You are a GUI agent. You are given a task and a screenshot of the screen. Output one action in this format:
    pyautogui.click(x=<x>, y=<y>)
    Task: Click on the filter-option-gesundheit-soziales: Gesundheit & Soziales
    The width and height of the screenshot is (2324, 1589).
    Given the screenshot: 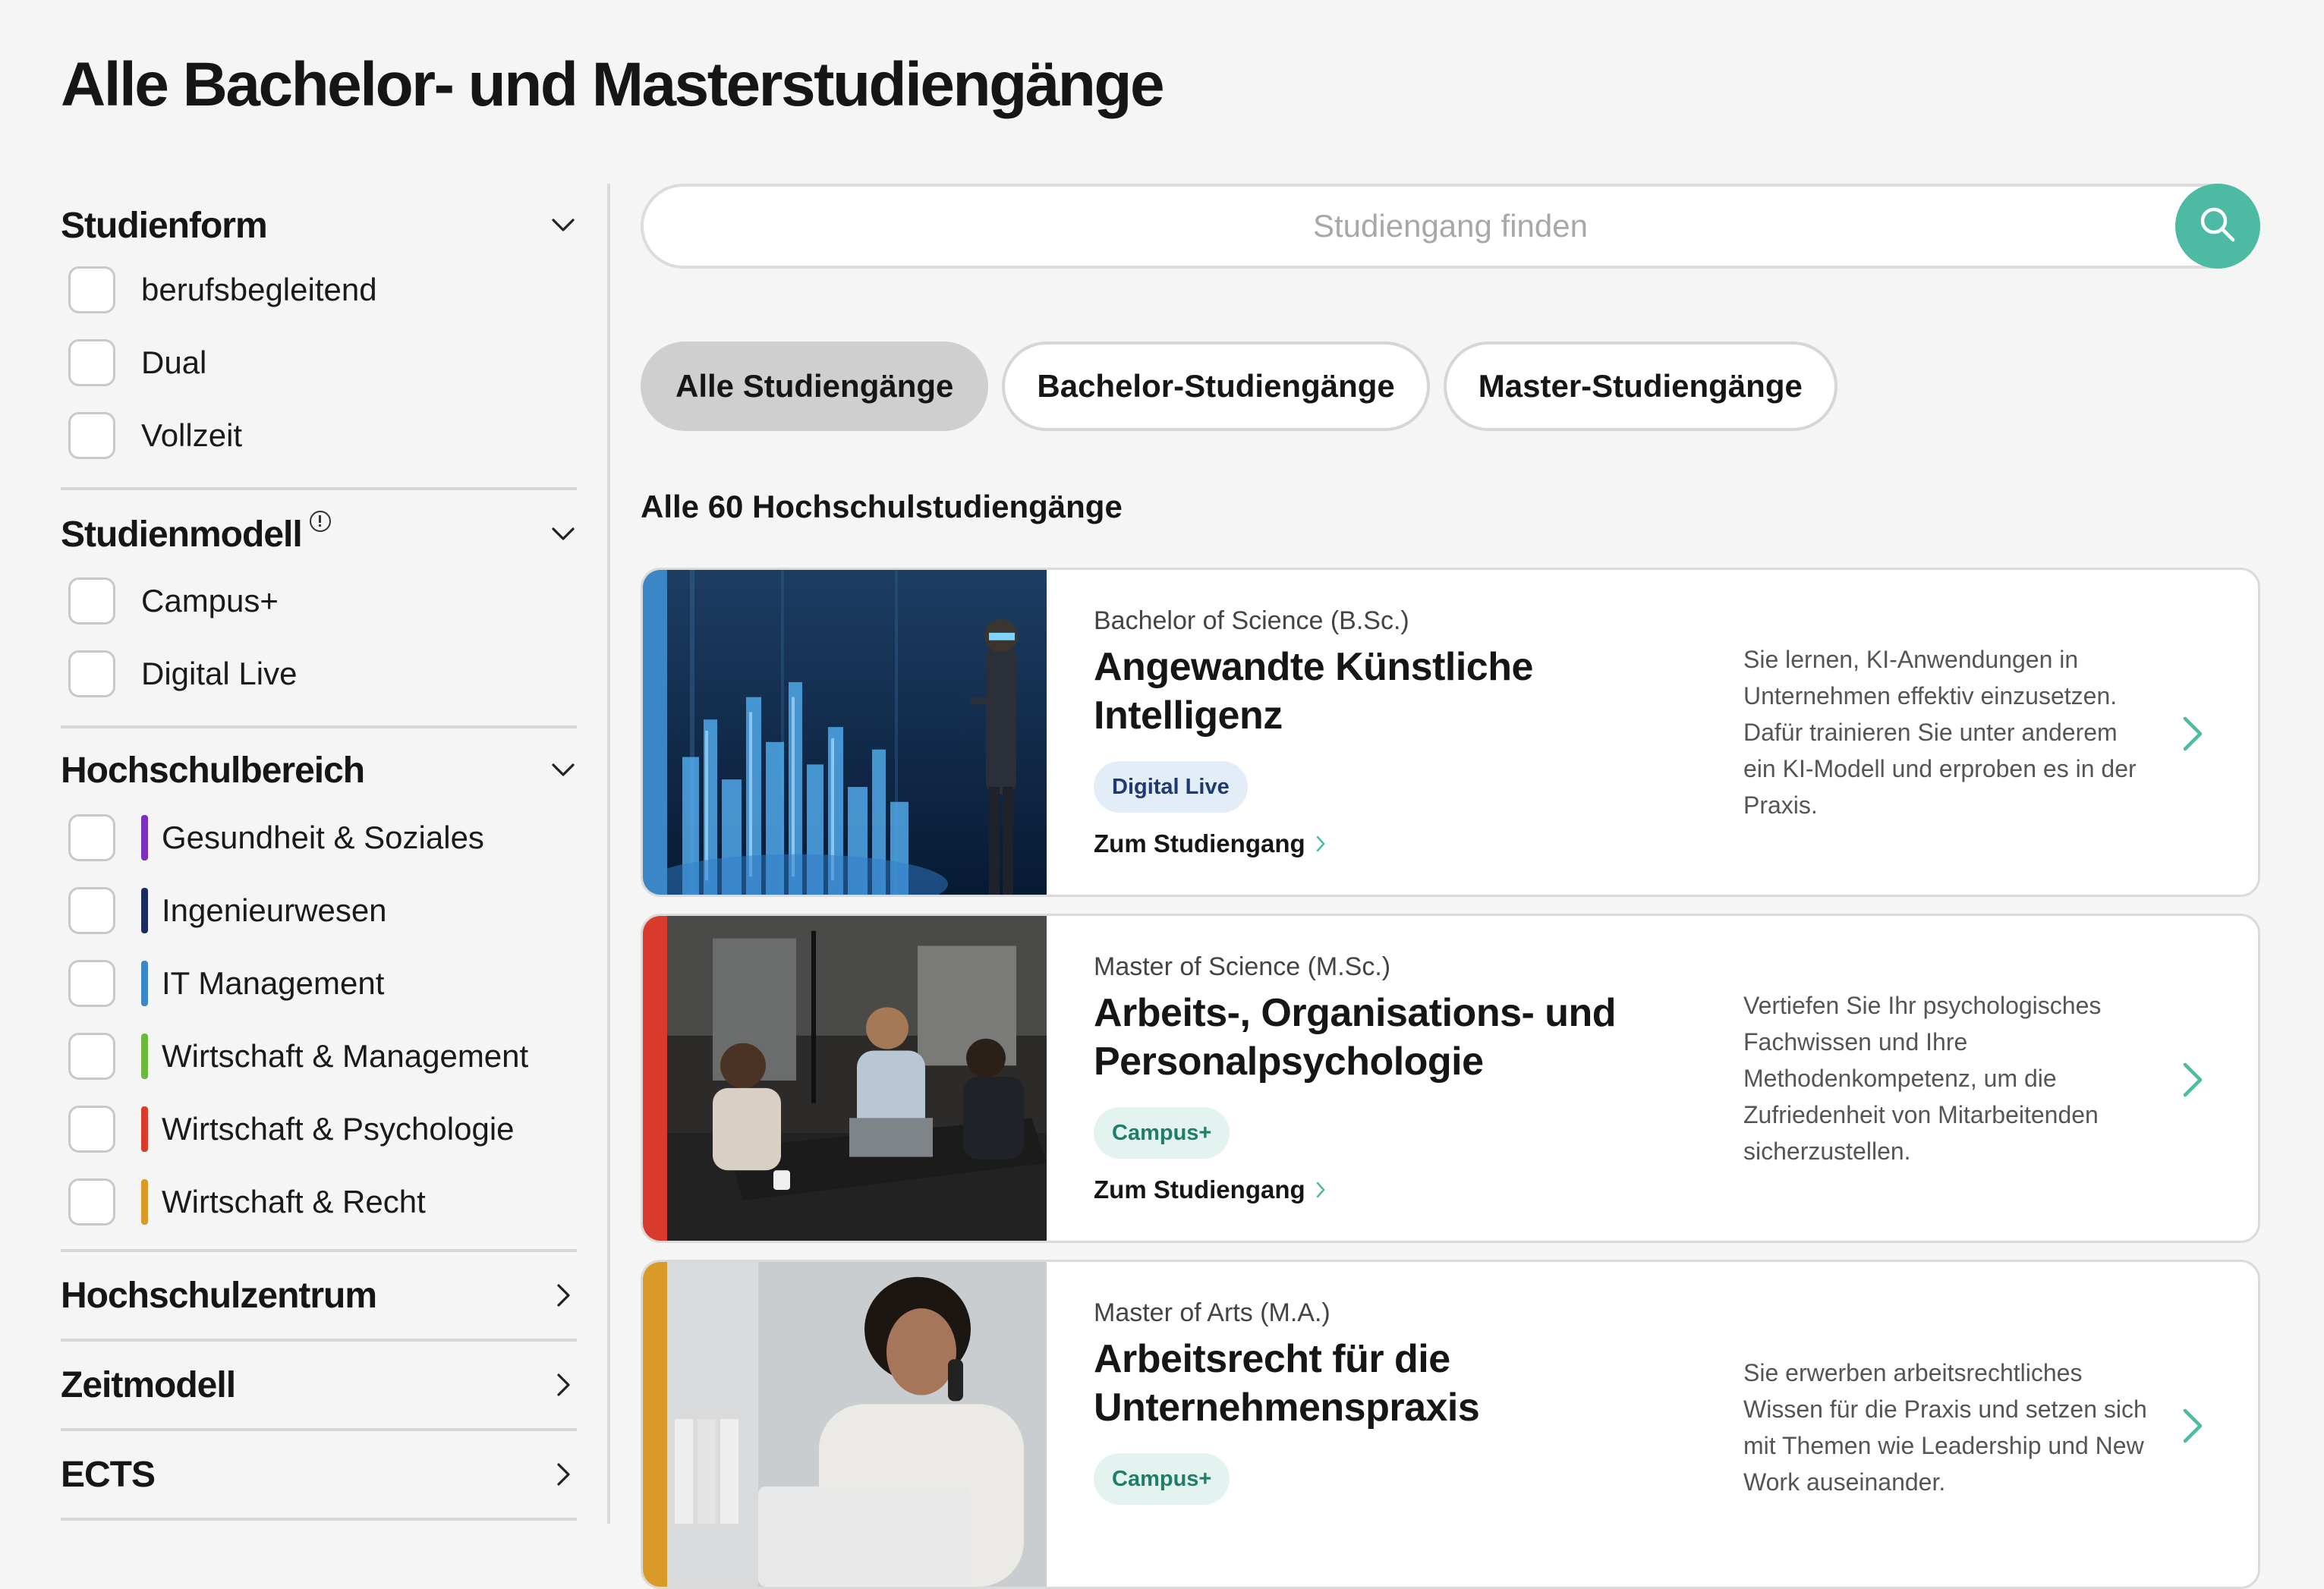 What is the action you would take?
    pyautogui.click(x=319, y=837)
    